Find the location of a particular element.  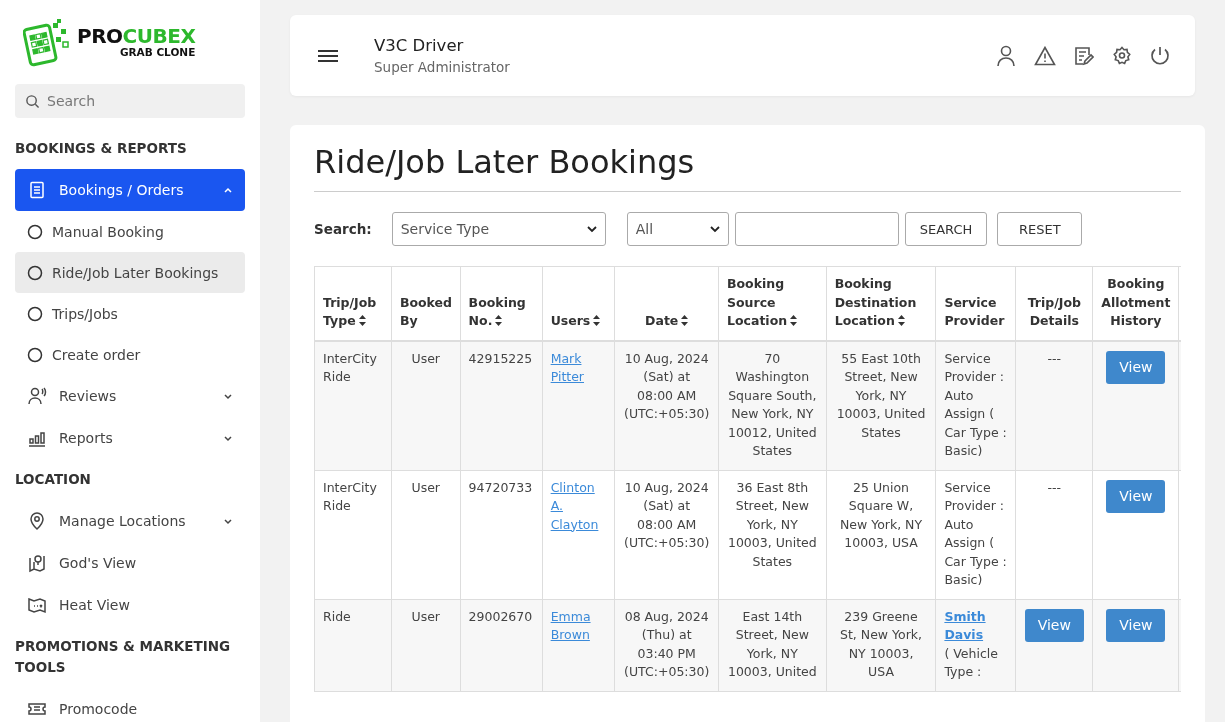

provider-detail: ( Vehicle Type : is located at coordinates (971, 662).